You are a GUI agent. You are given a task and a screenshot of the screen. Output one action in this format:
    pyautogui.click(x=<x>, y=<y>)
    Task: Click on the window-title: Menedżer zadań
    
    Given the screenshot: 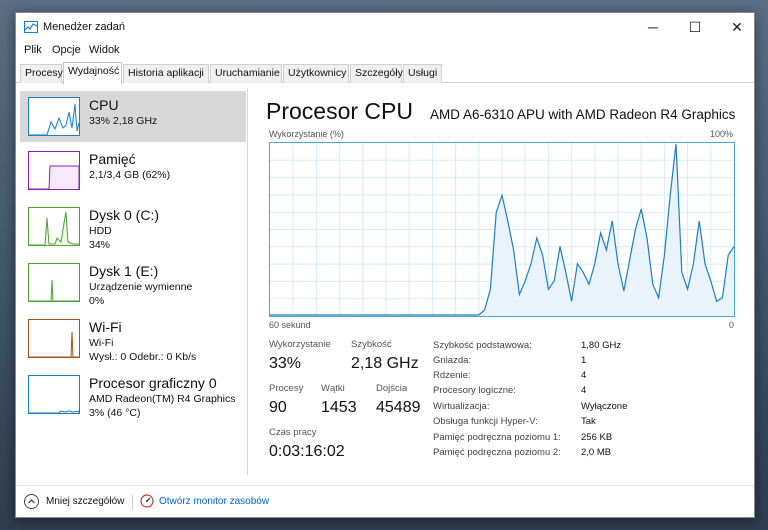 What is the action you would take?
    pyautogui.click(x=84, y=27)
    